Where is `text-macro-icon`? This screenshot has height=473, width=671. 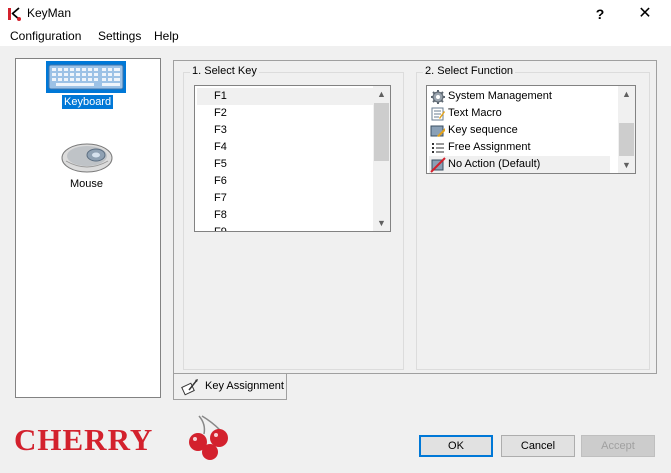
text-macro-icon is located at coordinates (438, 114).